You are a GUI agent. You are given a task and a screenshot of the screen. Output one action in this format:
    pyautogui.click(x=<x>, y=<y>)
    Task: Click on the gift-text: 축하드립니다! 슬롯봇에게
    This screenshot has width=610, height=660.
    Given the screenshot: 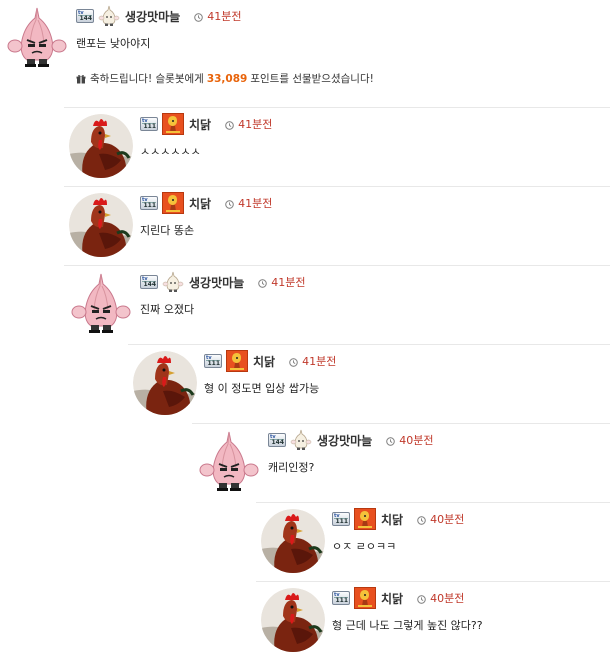 What is the action you would take?
    pyautogui.click(x=147, y=79)
    